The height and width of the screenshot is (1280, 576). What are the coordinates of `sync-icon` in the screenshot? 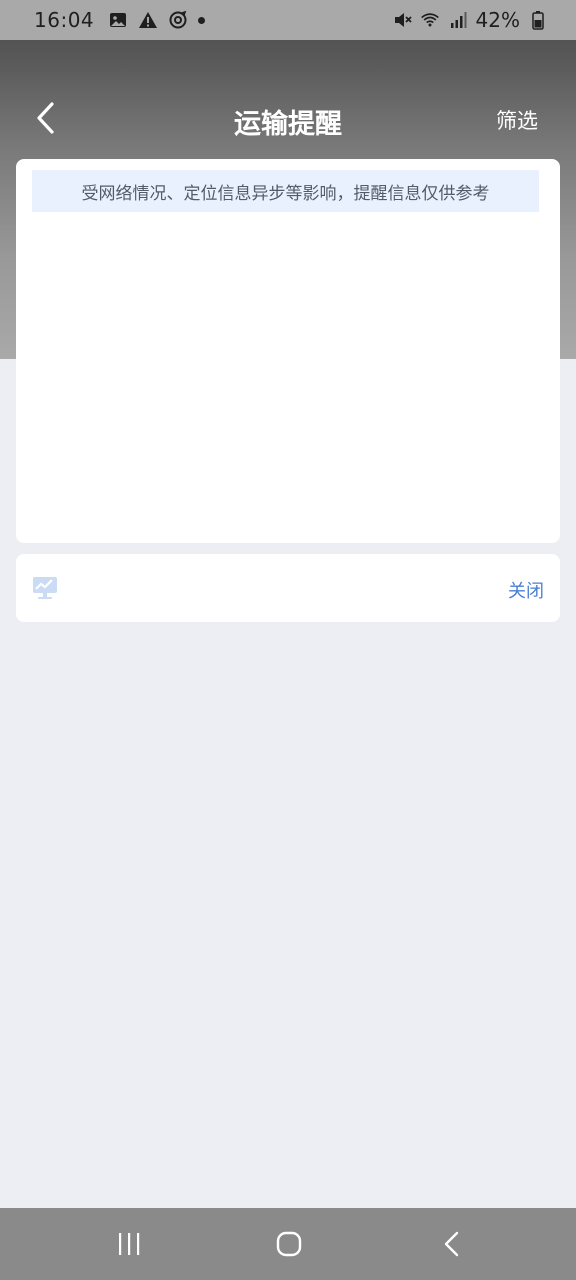 It's located at (178, 20).